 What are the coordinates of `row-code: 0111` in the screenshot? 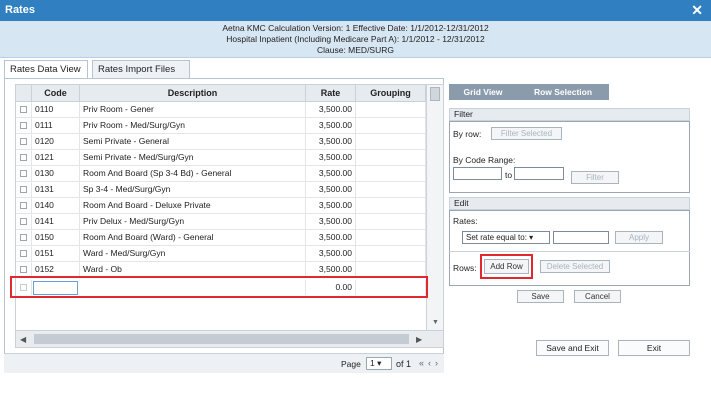 It's located at (56, 125).